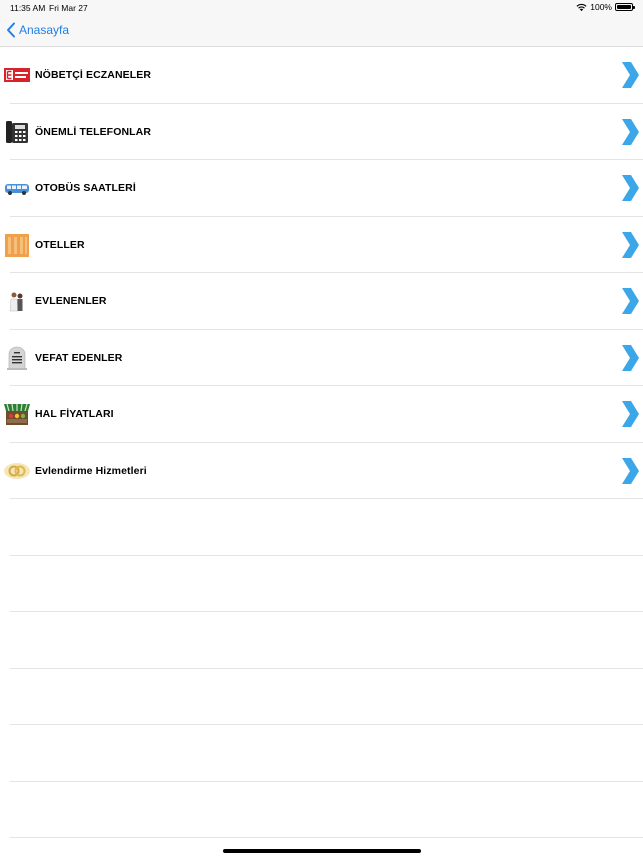 The width and height of the screenshot is (643, 858). What do you see at coordinates (17, 75) in the screenshot?
I see `pharmacy-icon` at bounding box center [17, 75].